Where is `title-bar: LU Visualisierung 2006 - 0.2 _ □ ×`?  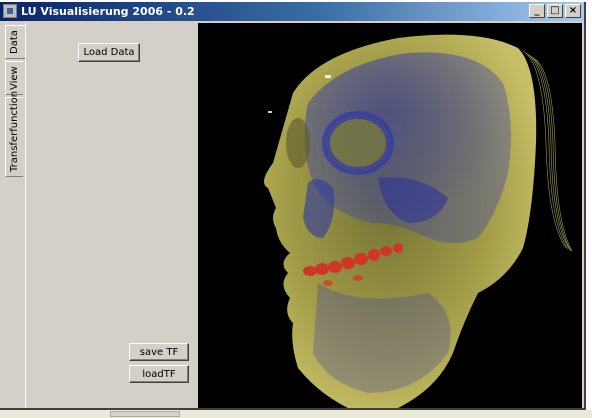 title-bar: LU Visualisierung 2006 - 0.2 _ □ × is located at coordinates (292, 11).